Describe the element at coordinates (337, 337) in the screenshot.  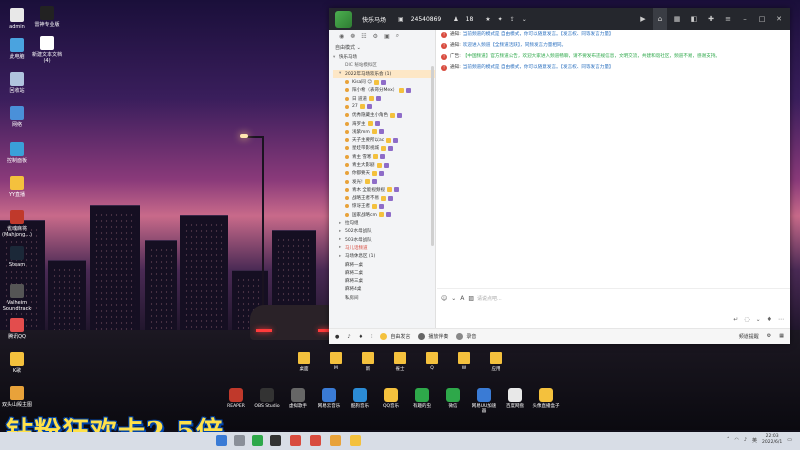
I see `mic-toggle-icon: ●` at that location.